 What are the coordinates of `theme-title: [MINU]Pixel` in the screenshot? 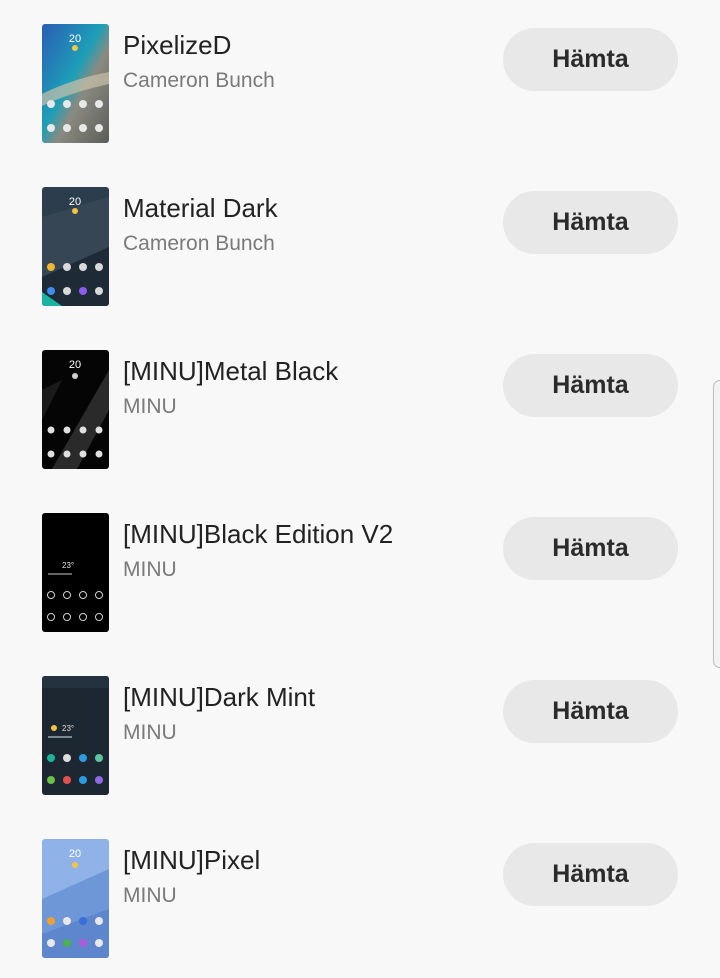 It's located at (192, 860).